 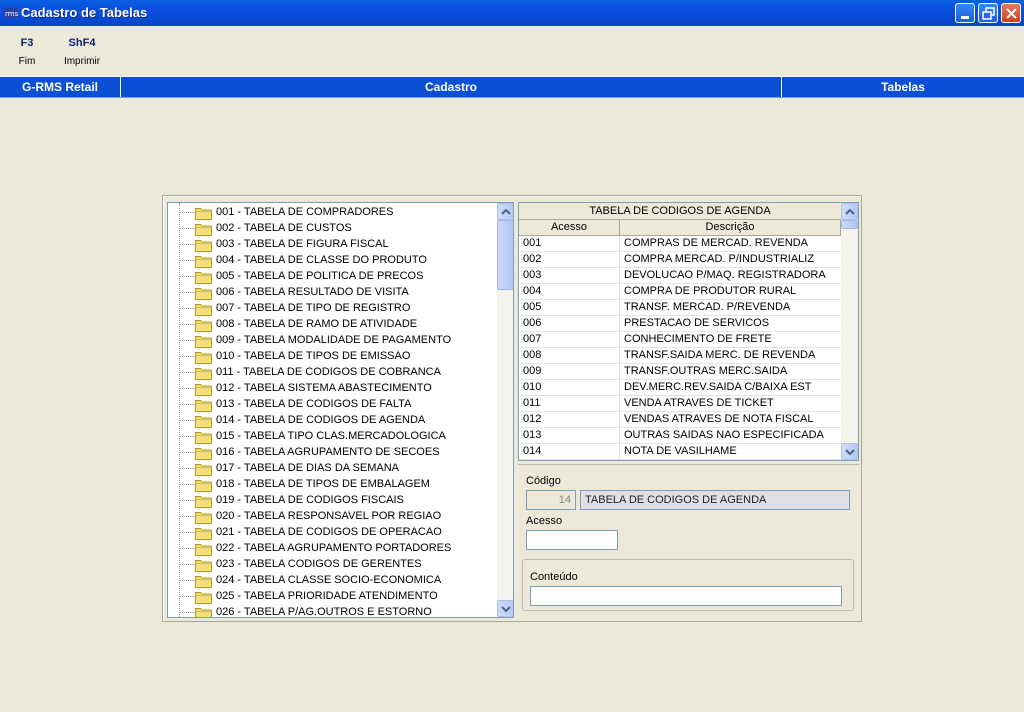 I want to click on tree-item-label: 002 - TABELA DE CUSTOS, so click(x=284, y=228).